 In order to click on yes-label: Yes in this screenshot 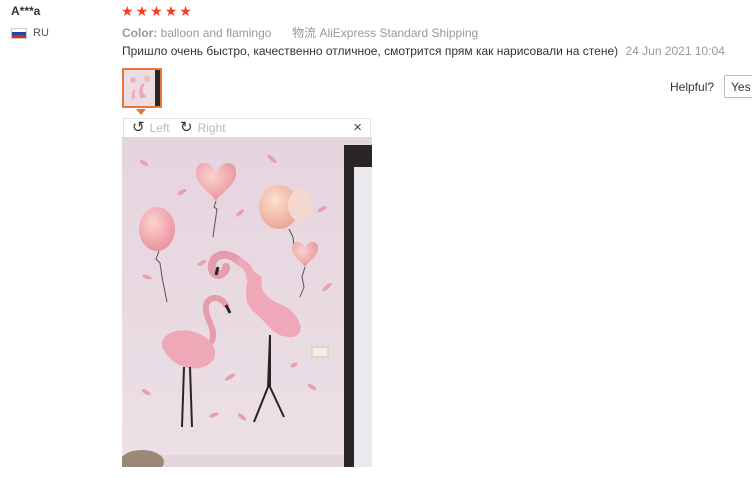, I will do `click(741, 86)`.